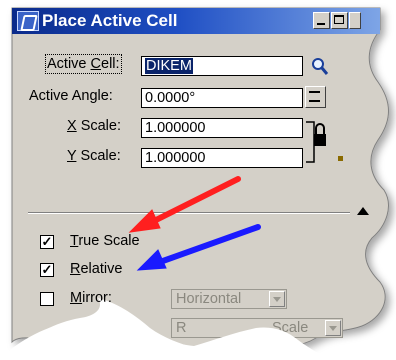 The image size is (396, 360). I want to click on blue-arrow, so click(198, 247).